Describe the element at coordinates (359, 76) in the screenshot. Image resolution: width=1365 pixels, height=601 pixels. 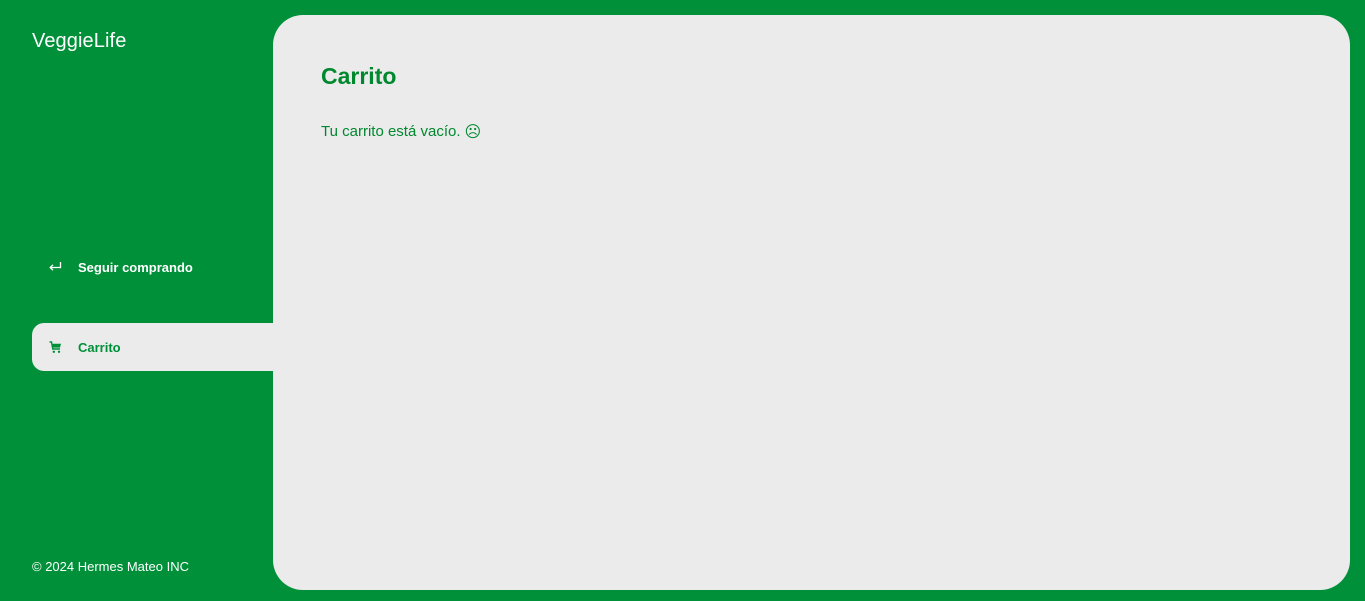
I see `page-title: Carrito` at that location.